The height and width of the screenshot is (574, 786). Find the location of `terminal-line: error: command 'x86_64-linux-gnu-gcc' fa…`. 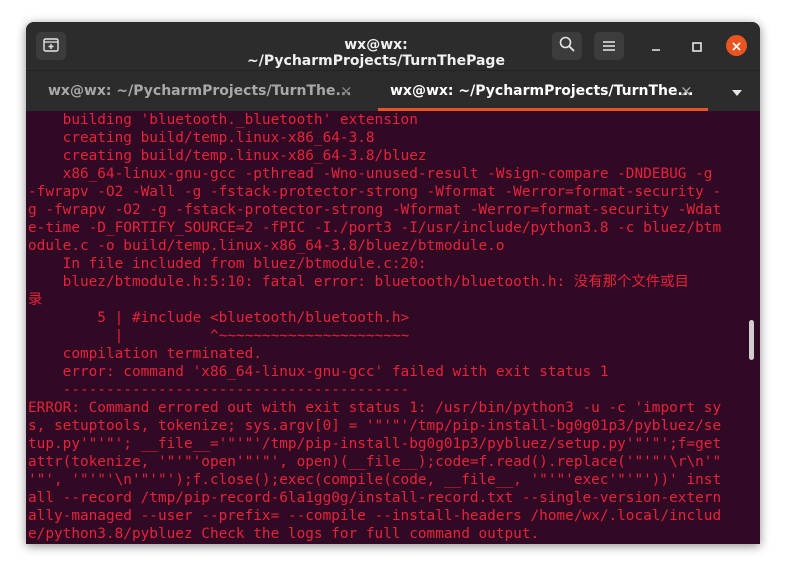

terminal-line: error: command 'x86_64-linux-gnu-gcc' fa… is located at coordinates (318, 372).